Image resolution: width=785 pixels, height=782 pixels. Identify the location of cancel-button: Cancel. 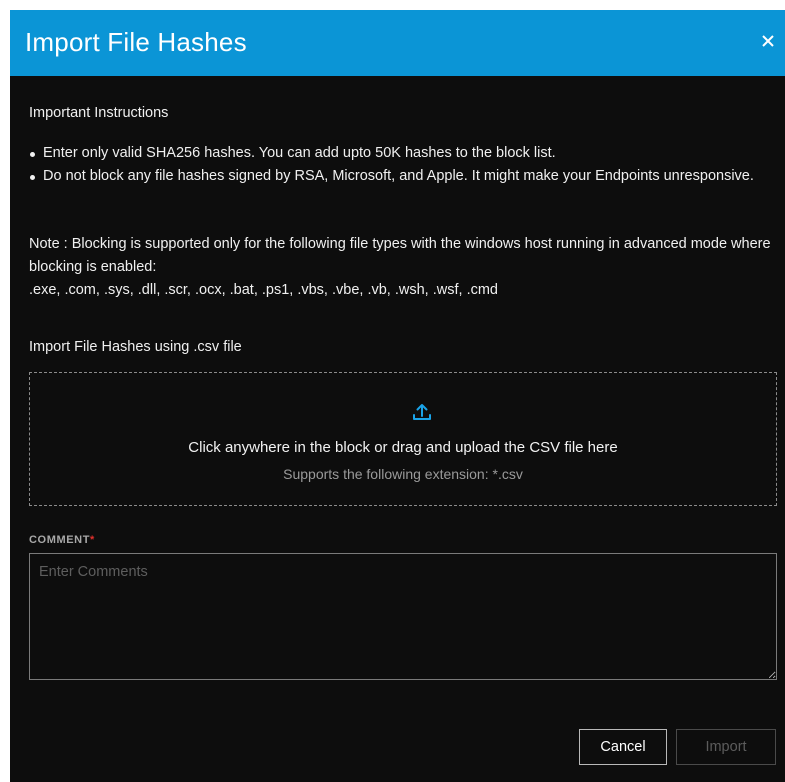
(623, 747).